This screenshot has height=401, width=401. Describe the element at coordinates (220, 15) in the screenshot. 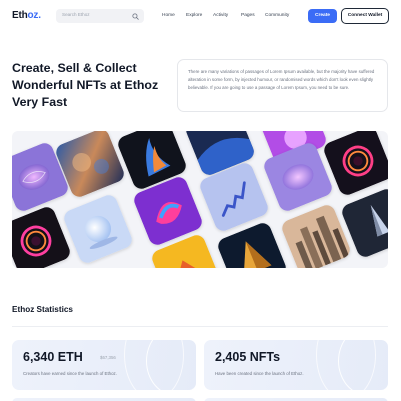

I see `nav-activity: Activity` at that location.